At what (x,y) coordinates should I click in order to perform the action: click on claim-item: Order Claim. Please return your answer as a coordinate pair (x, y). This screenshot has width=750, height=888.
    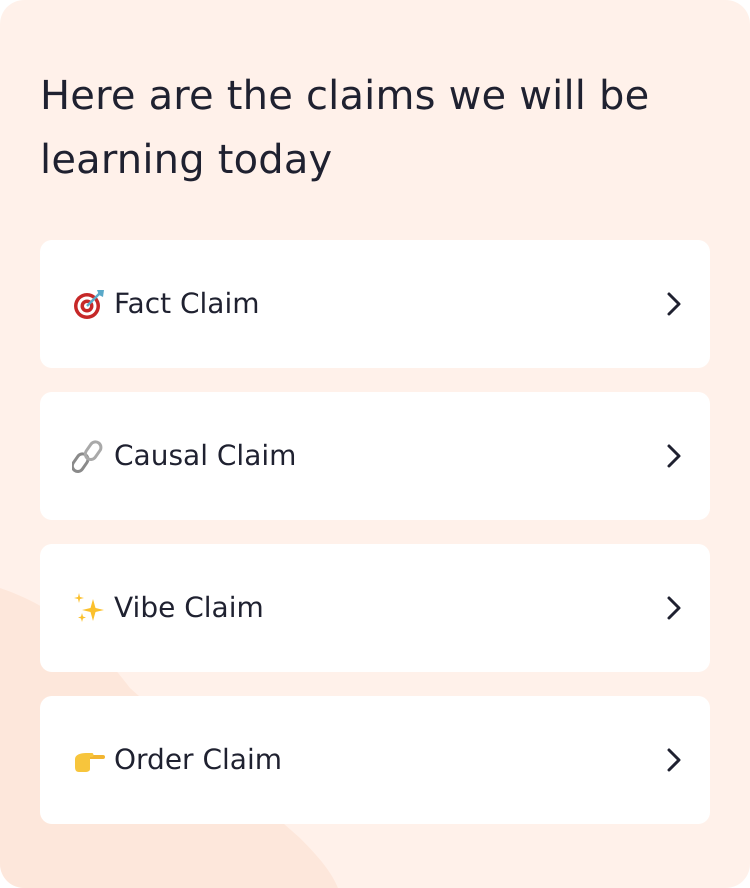
    Looking at the image, I should click on (375, 760).